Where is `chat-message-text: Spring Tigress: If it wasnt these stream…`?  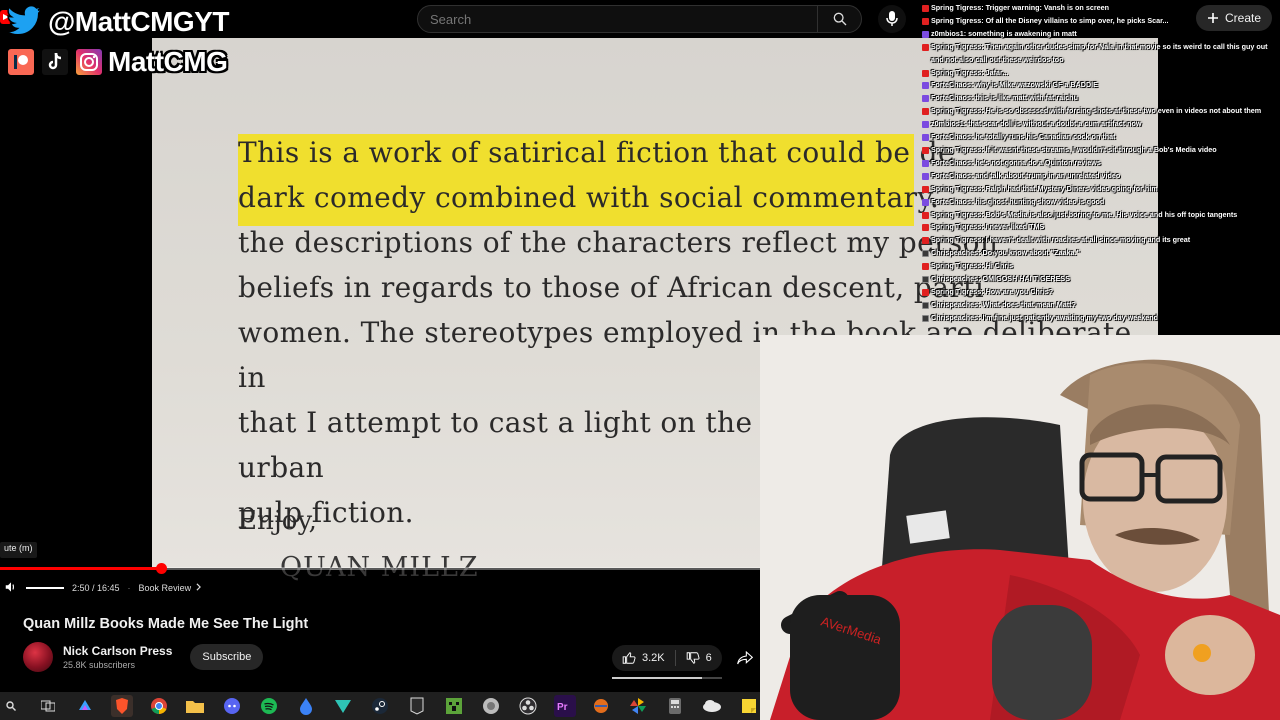 chat-message-text: Spring Tigress: If it wasnt these stream… is located at coordinates (1074, 149).